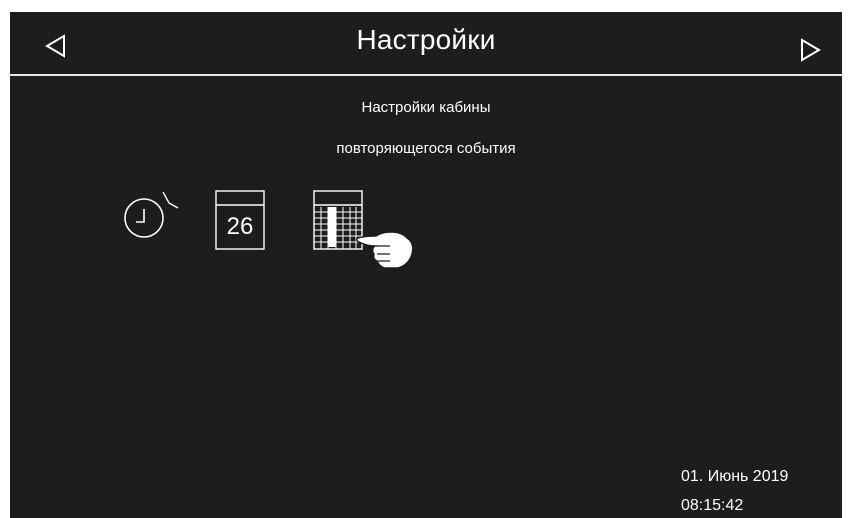  What do you see at coordinates (385, 247) in the screenshot?
I see `pointing-hand-icon` at bounding box center [385, 247].